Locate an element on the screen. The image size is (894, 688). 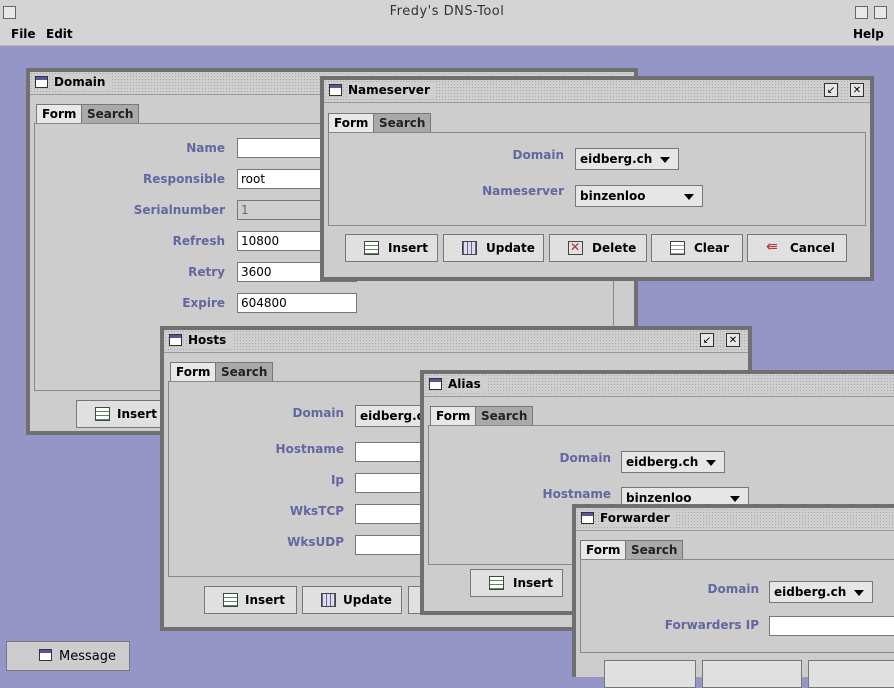
nameserver-insert-button: Insert is located at coordinates (391, 248).